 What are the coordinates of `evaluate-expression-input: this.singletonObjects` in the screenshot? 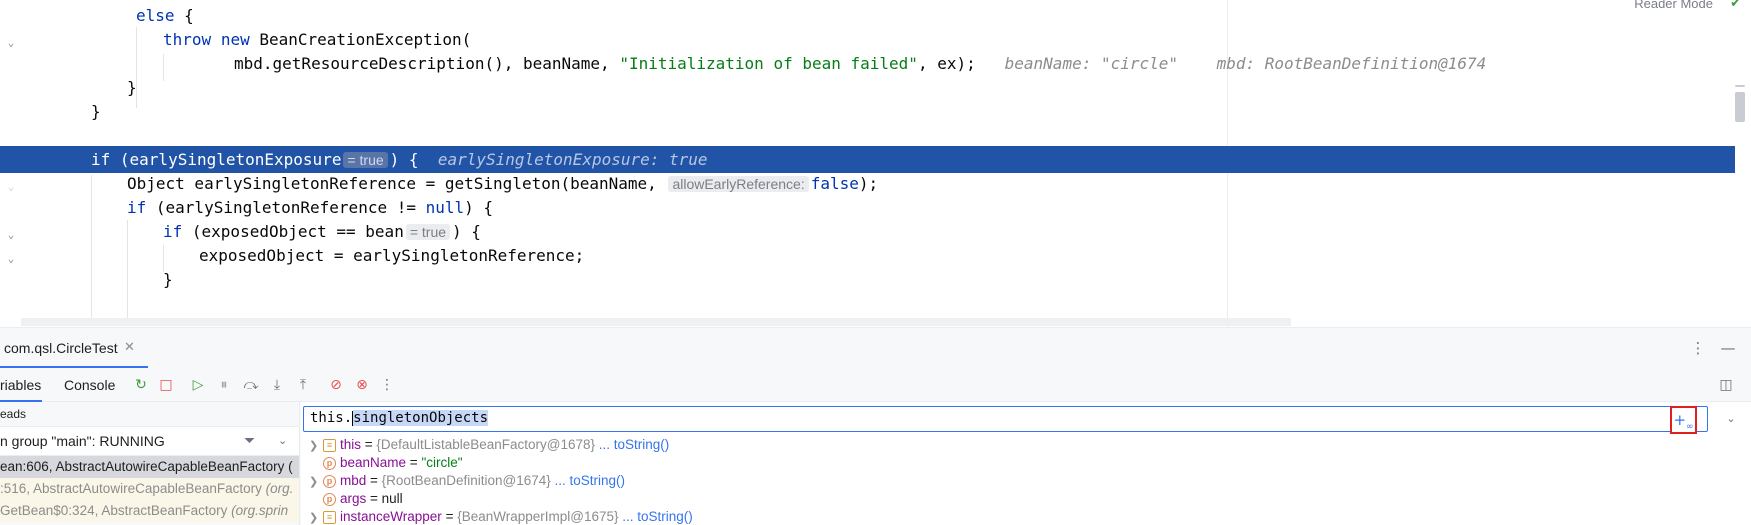 It's located at (1005, 419).